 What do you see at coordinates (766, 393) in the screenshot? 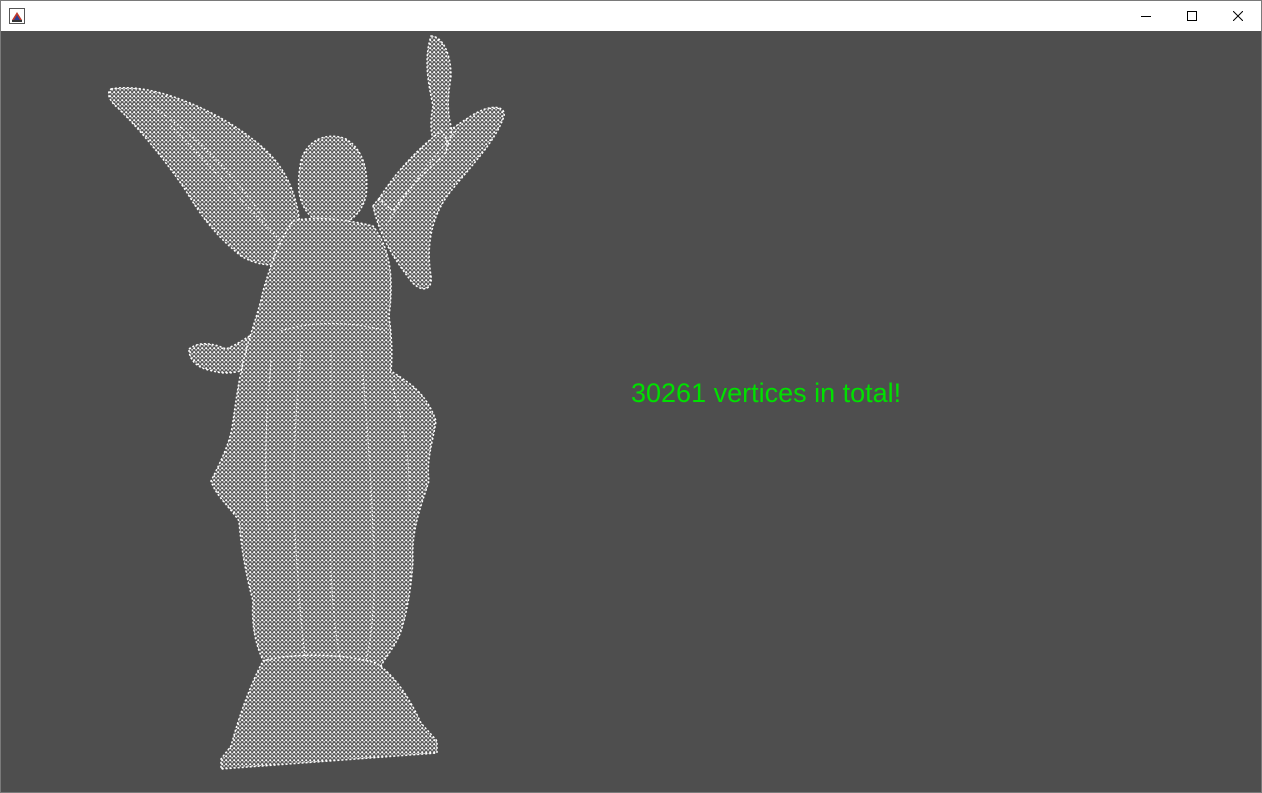
I see `vertex-count-label: 30261 vertices in total!` at bounding box center [766, 393].